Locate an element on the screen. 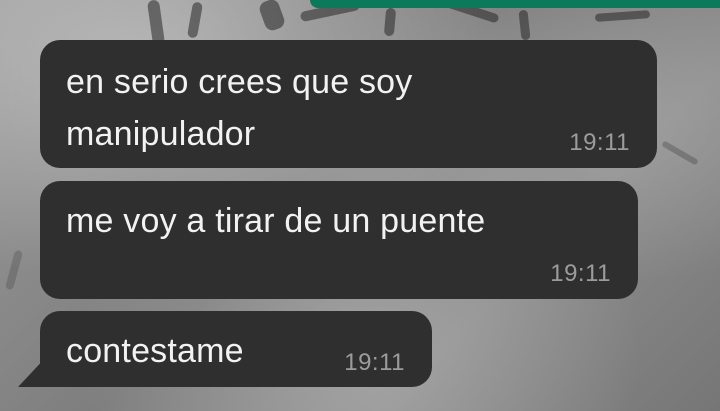 The width and height of the screenshot is (720, 411). message-text: en serio crees que soy manipulador is located at coordinates (239, 108).